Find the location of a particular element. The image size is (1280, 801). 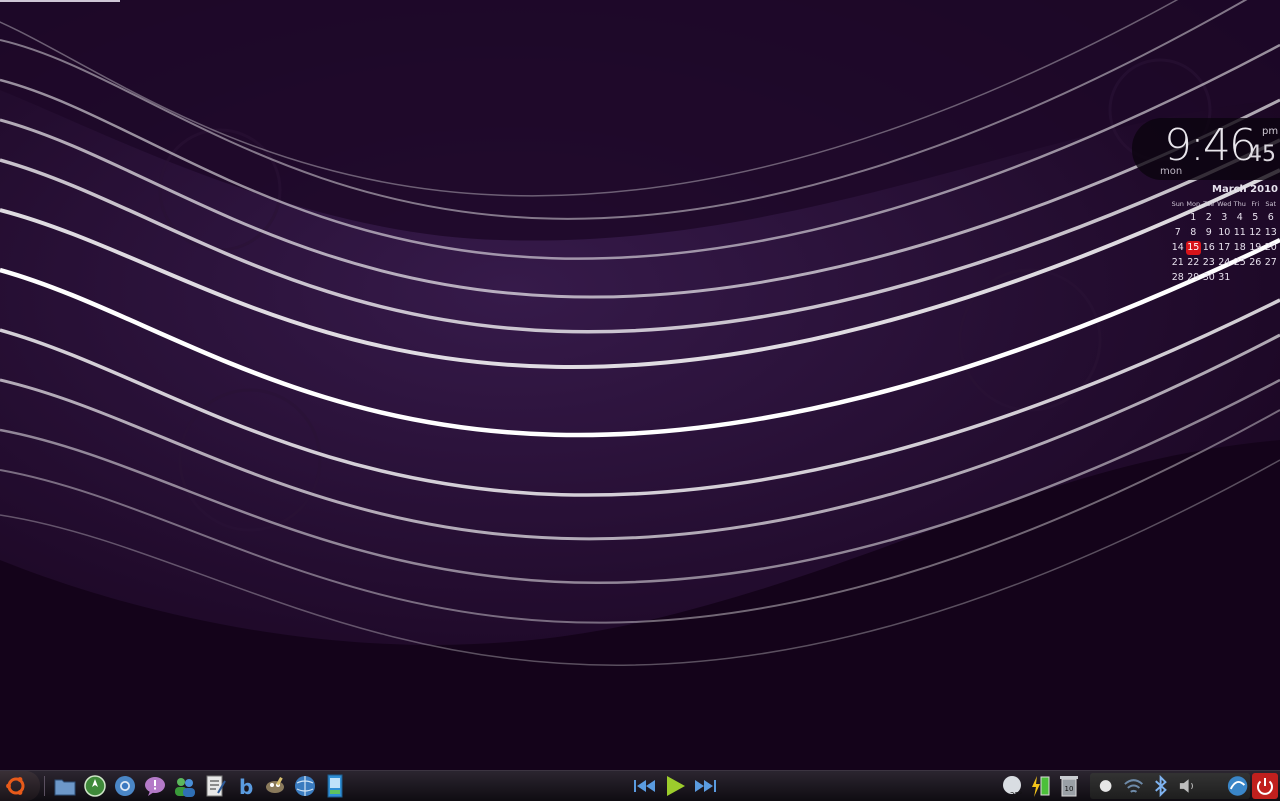

media-controls is located at coordinates (675, 786).